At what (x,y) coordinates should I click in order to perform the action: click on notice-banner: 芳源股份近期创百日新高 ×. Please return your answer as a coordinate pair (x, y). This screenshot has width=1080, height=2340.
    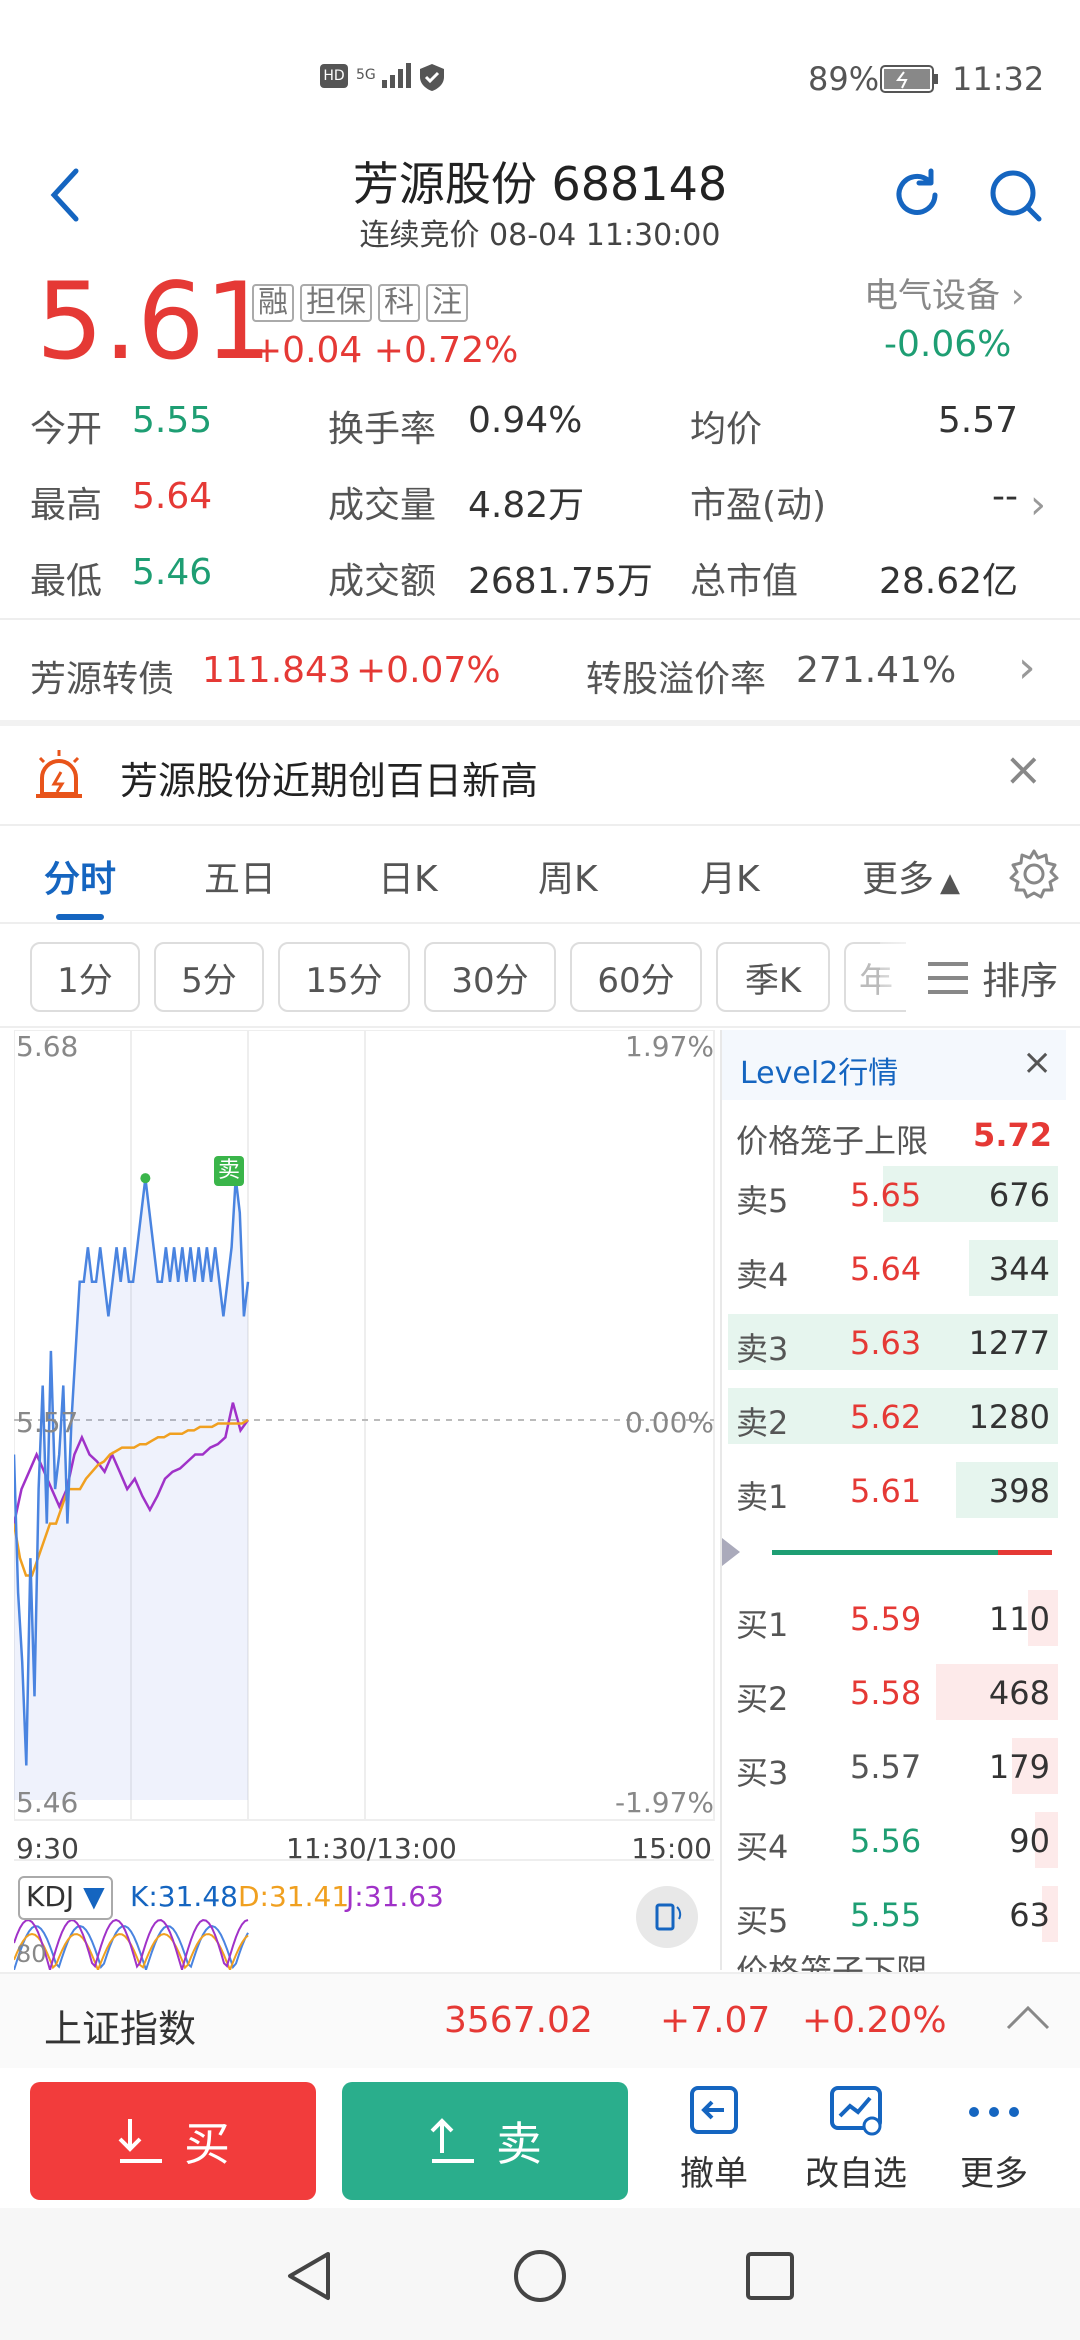
    Looking at the image, I should click on (540, 774).